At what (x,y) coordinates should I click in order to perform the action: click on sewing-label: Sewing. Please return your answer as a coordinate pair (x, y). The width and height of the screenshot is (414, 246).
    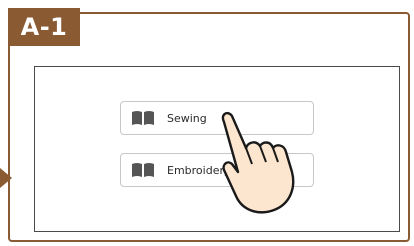
    Looking at the image, I should click on (187, 118).